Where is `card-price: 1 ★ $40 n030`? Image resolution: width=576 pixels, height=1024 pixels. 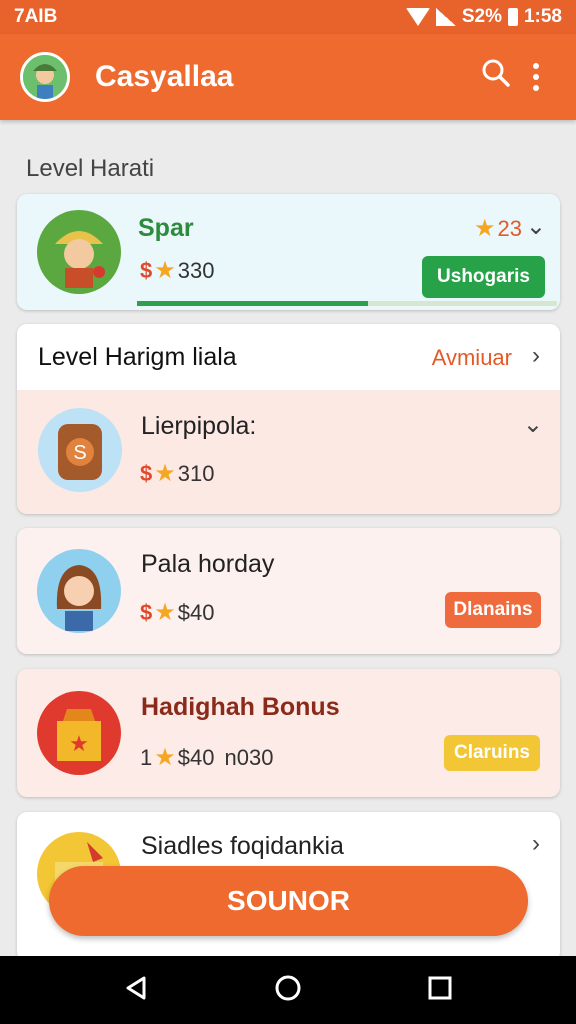 card-price: 1 ★ $40 n030 is located at coordinates (206, 757).